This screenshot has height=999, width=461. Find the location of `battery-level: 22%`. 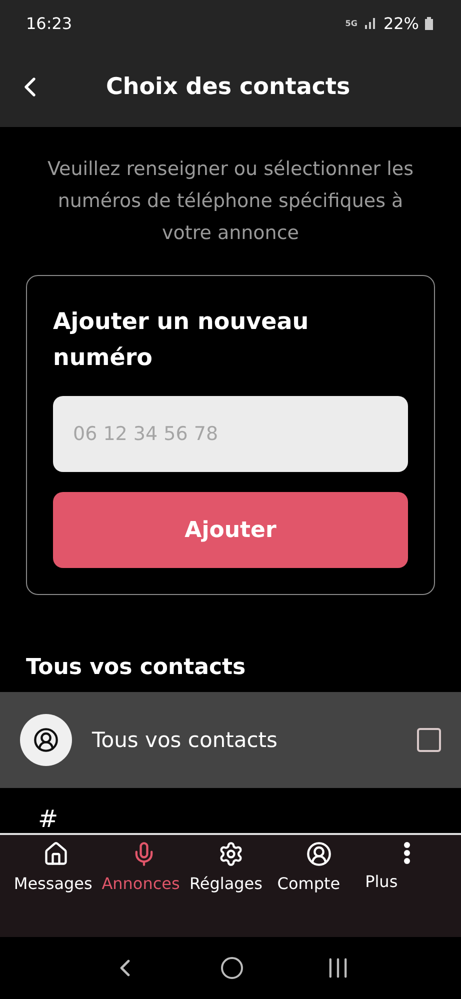

battery-level: 22% is located at coordinates (401, 23).